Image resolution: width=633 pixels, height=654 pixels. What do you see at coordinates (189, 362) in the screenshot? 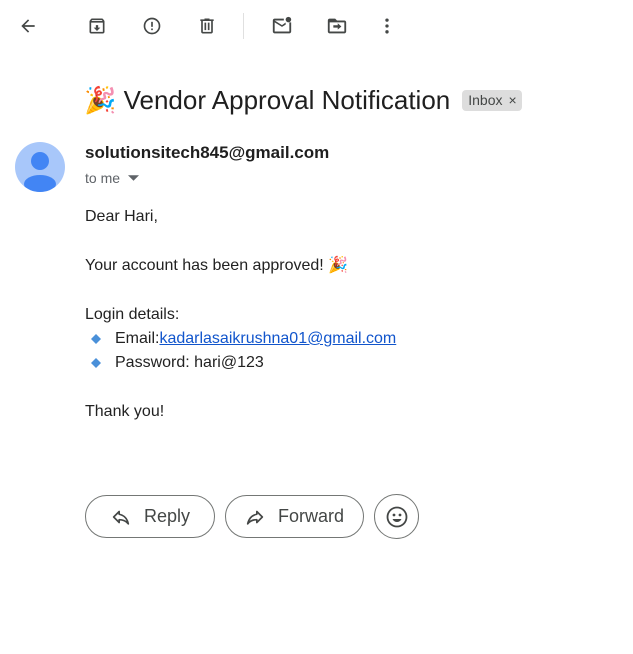
I see `password-line: Password: hari@123` at bounding box center [189, 362].